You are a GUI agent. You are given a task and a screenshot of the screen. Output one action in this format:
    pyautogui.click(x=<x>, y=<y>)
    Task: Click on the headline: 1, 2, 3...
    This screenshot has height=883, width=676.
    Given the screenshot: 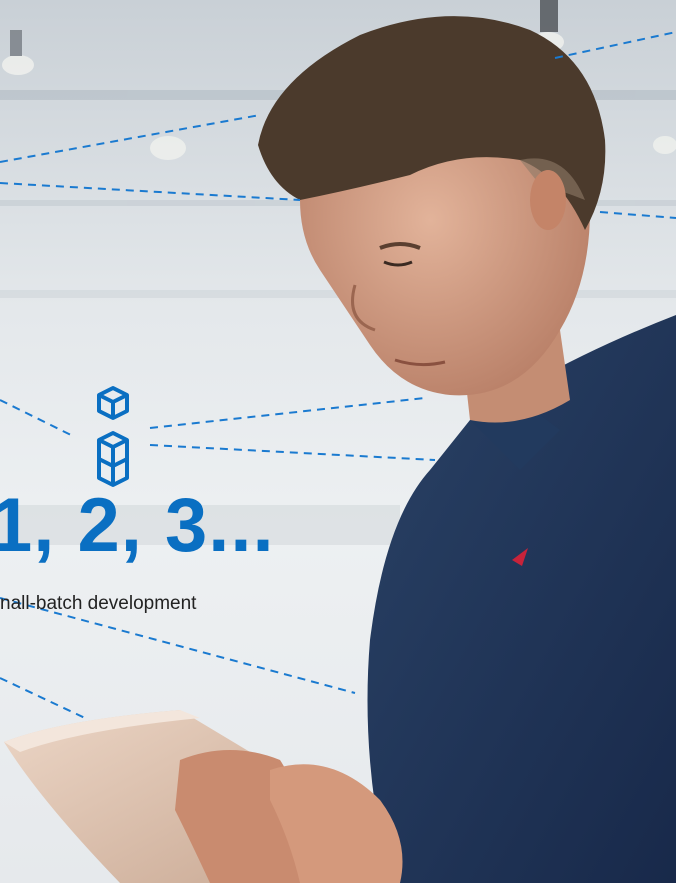 What is the action you would take?
    pyautogui.click(x=137, y=525)
    